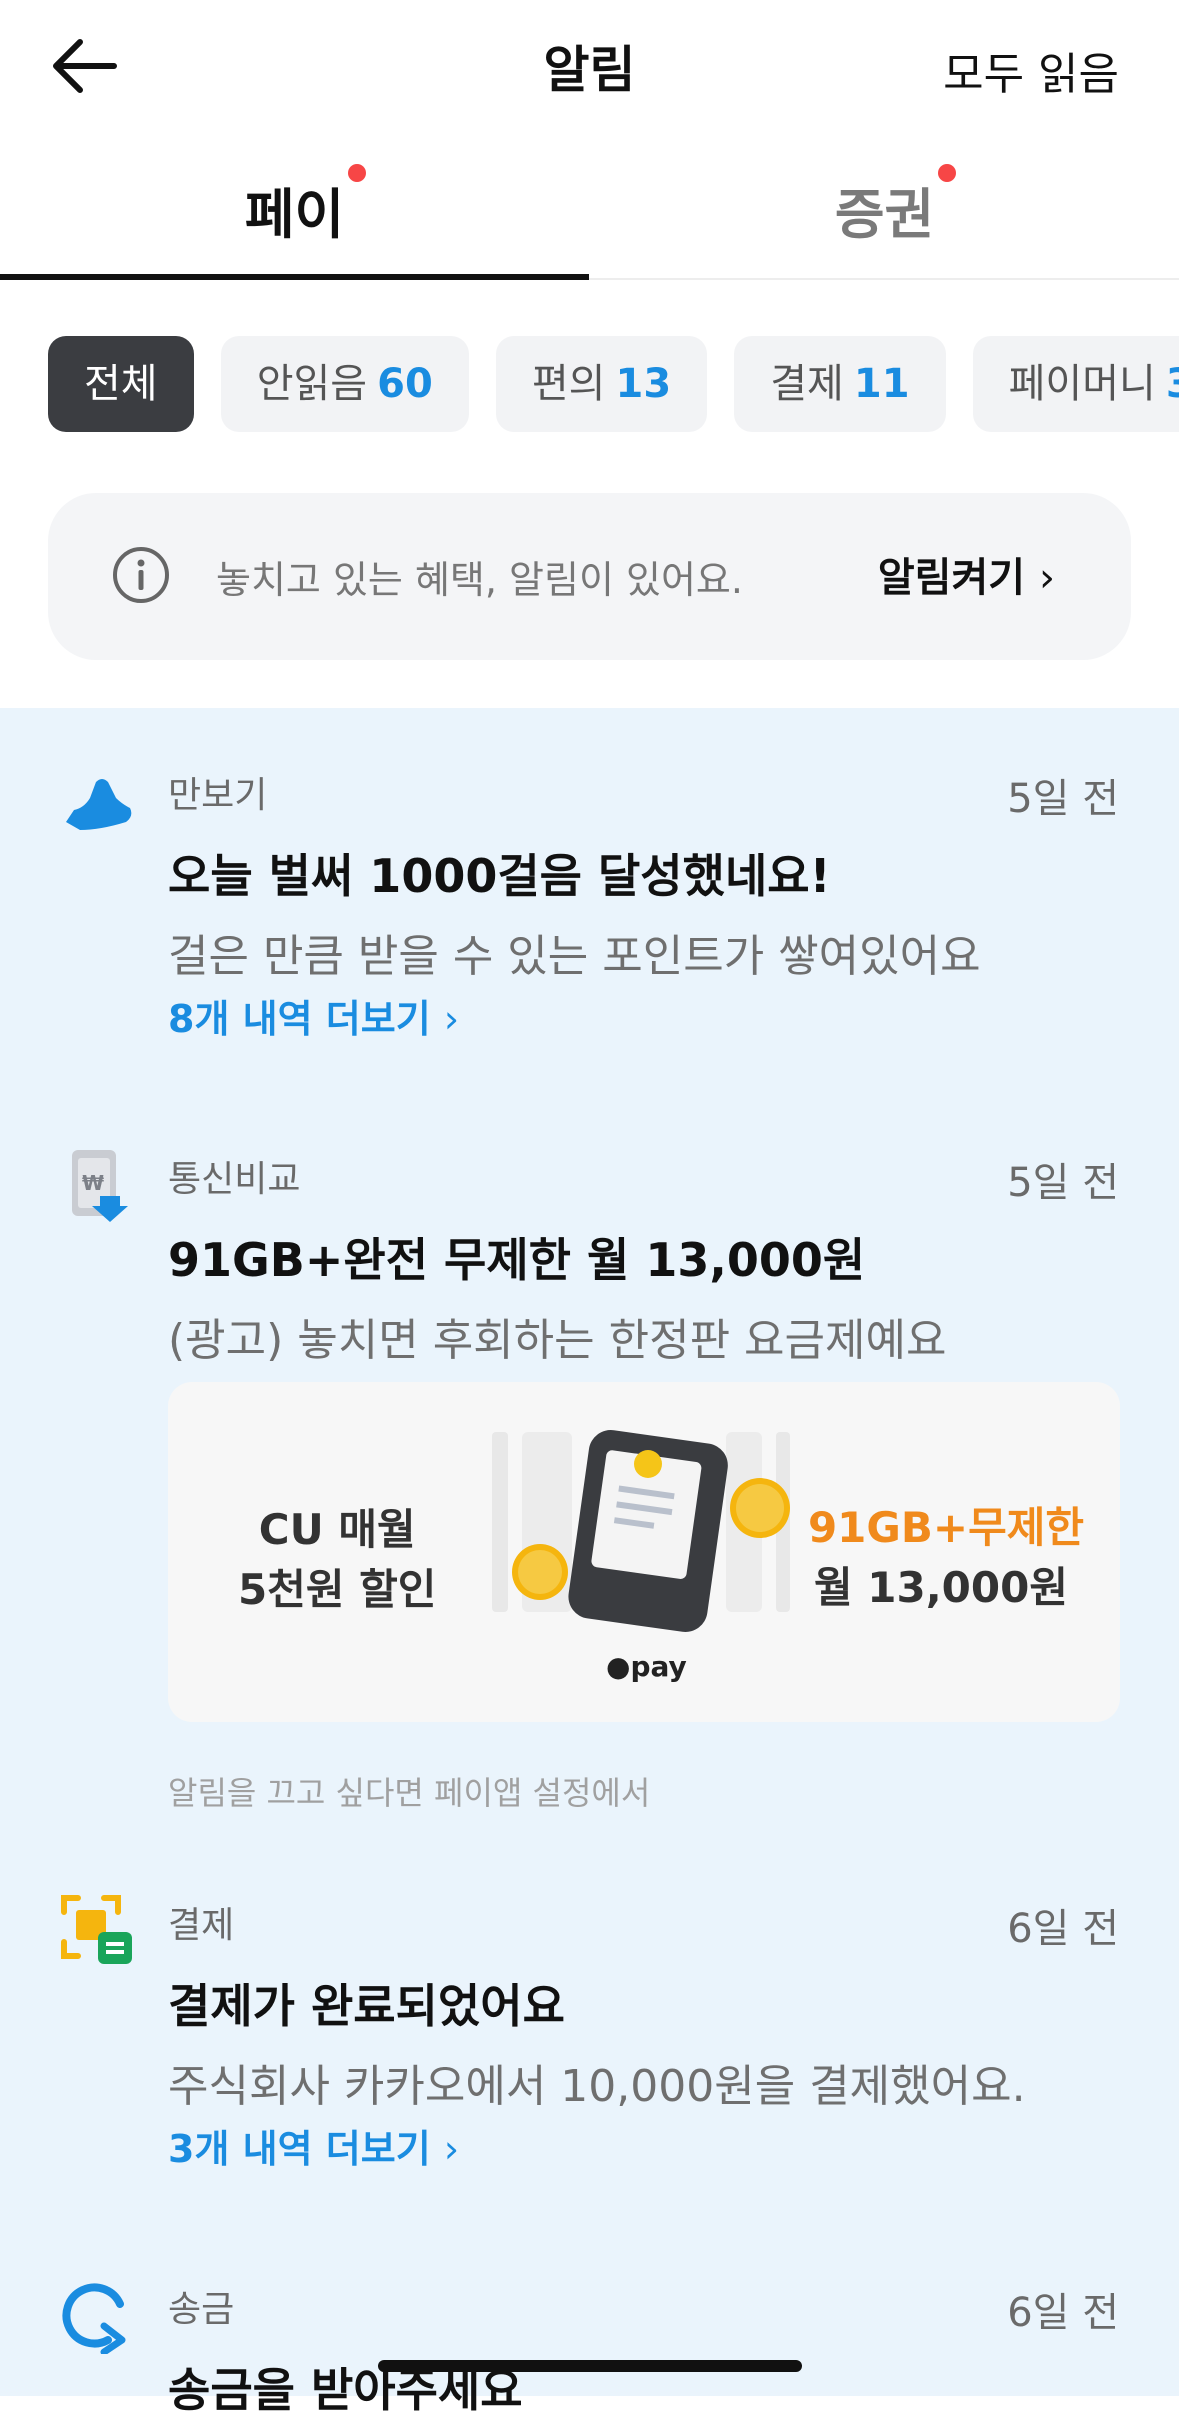  What do you see at coordinates (884, 214) in the screenshot?
I see `tab-securities-label: 증권` at bounding box center [884, 214].